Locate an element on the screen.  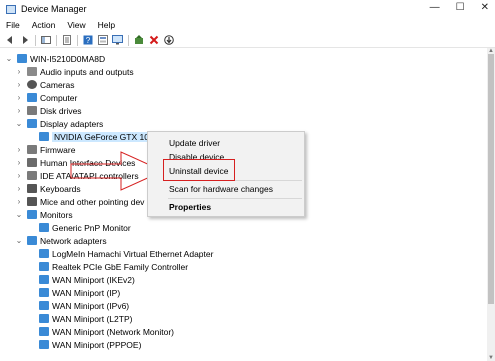
scan-for-hardware-changes-menu-item: Scan for hardware changes is located at coordinates (221, 189).